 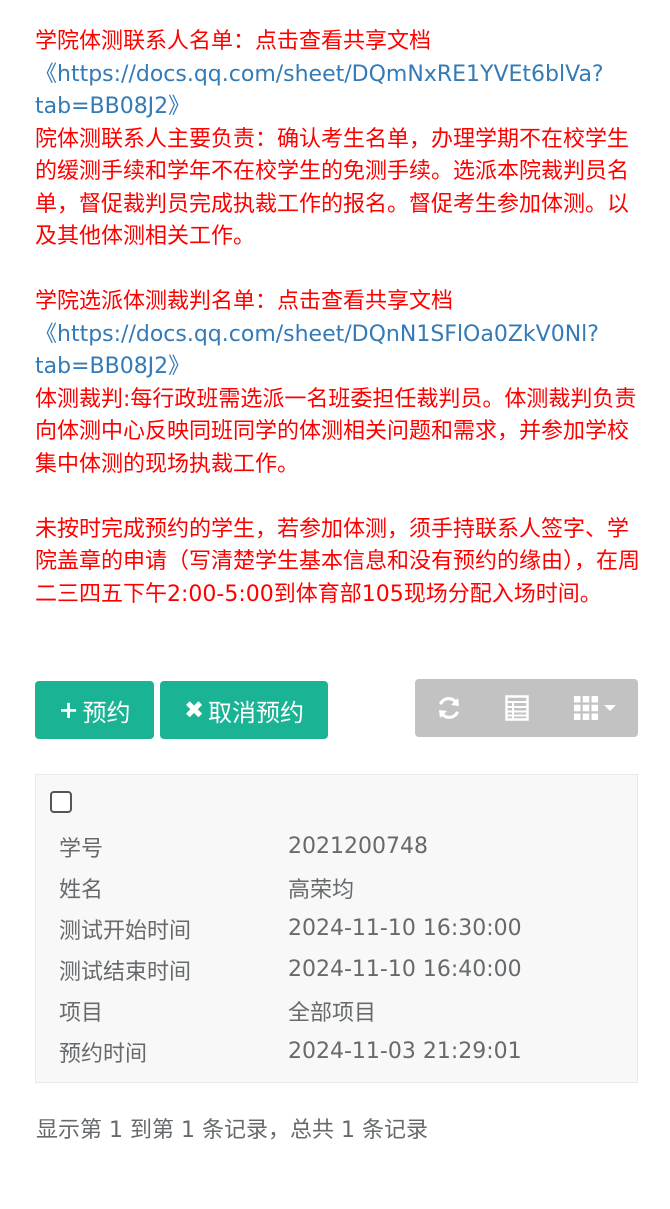 I want to click on toggle-view-button, so click(x=517, y=708).